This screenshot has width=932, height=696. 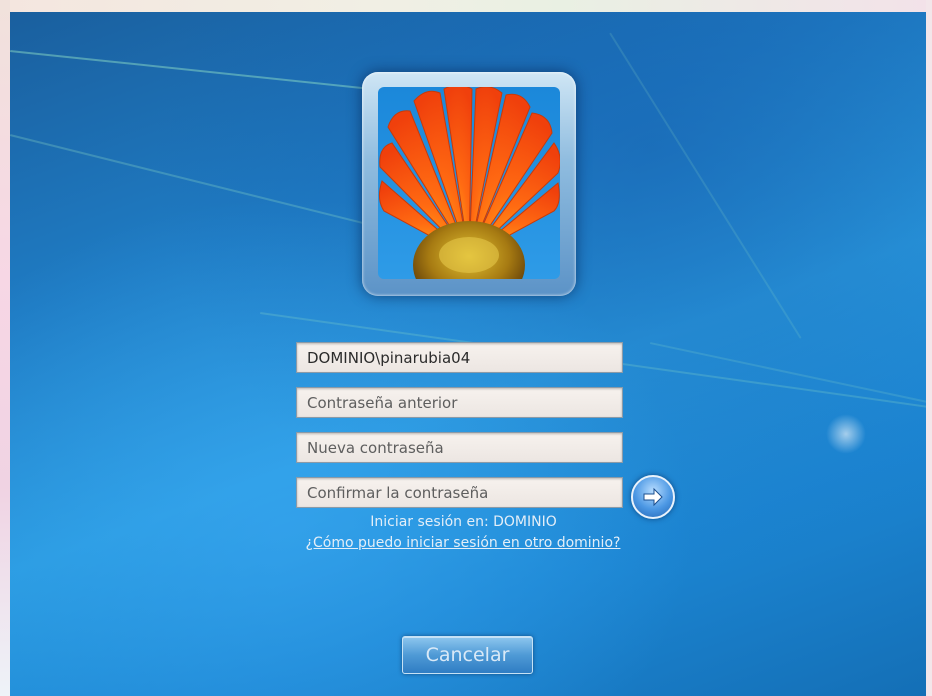 I want to click on new-password-field: Nueva contraseña, so click(x=459, y=447).